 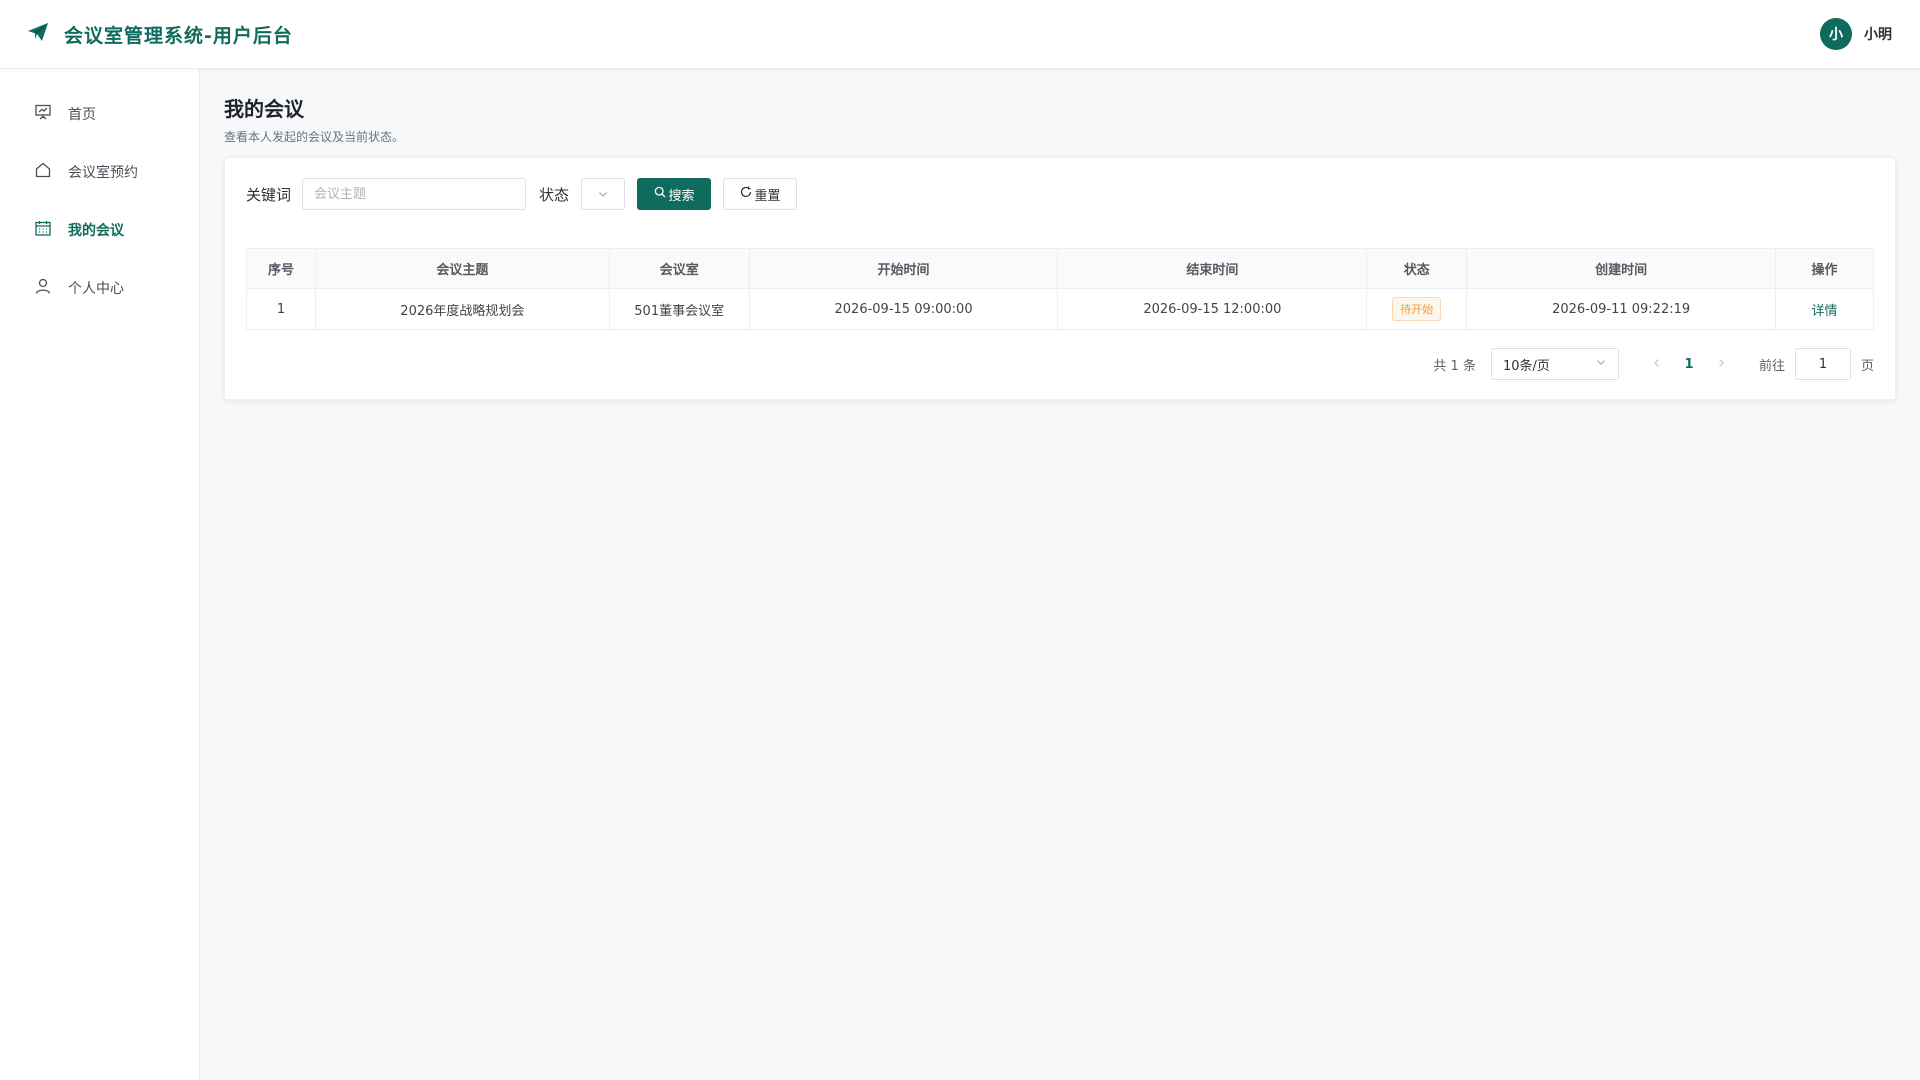 I want to click on page-description: 查看本人发起的会议及当前状态。, so click(x=314, y=137).